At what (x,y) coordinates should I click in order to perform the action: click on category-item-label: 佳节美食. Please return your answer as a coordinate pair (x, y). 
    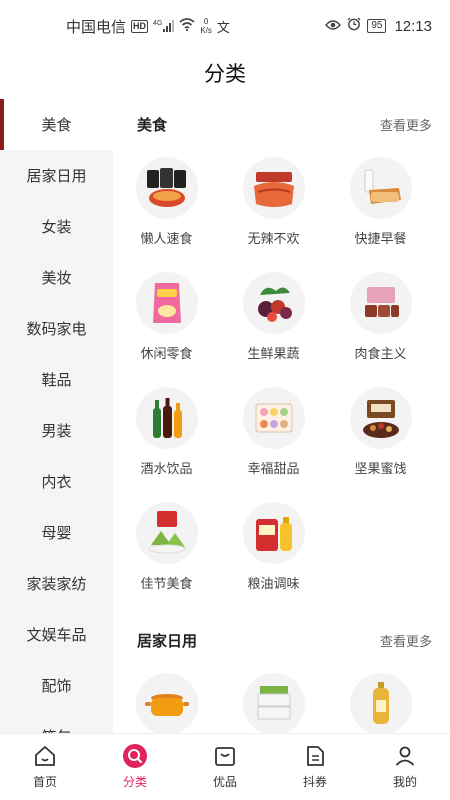
    Looking at the image, I should click on (166, 583).